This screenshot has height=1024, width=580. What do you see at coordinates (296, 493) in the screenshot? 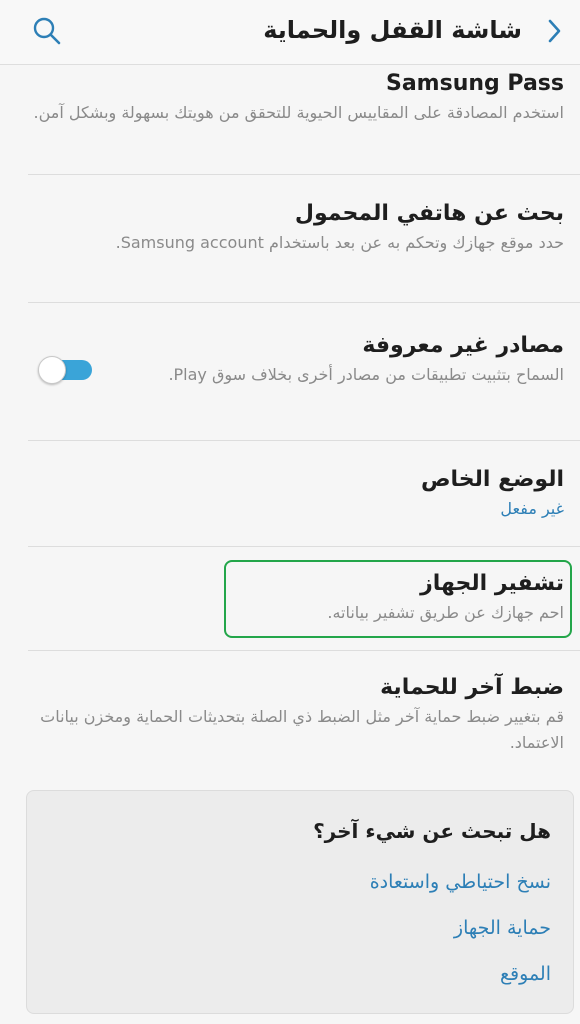
I see `setting-private-mode: الوضع الخاص غير مفعل` at bounding box center [296, 493].